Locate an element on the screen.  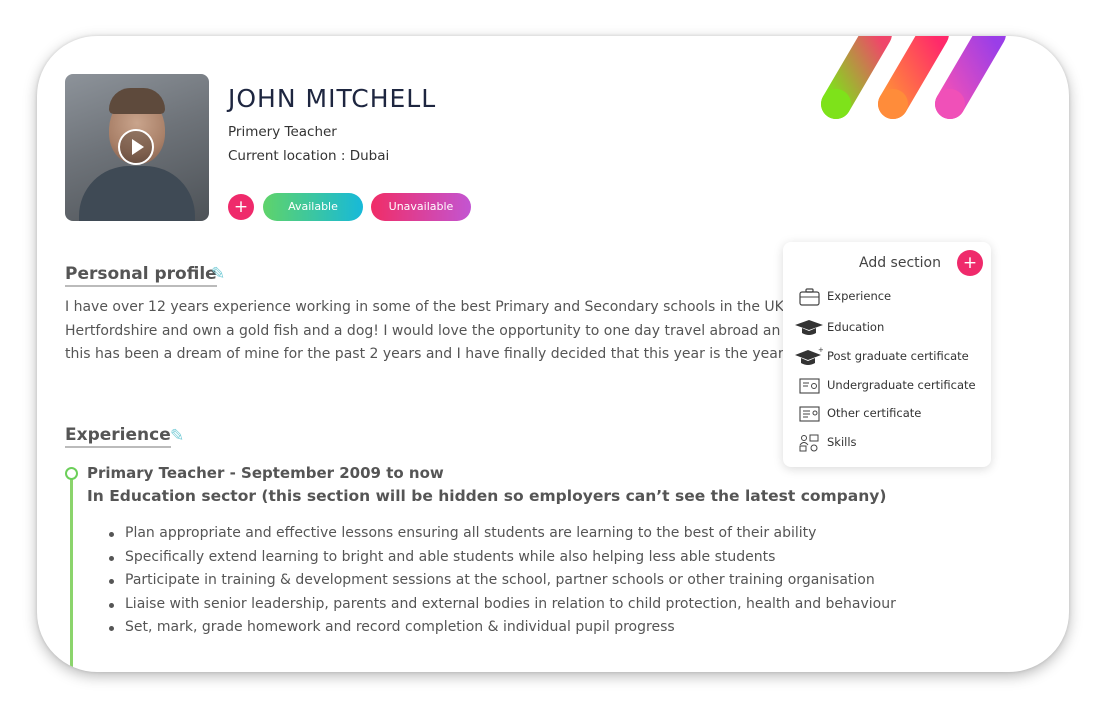
add-postgrad-item: + Post graduate certificate is located at coordinates (890, 357).